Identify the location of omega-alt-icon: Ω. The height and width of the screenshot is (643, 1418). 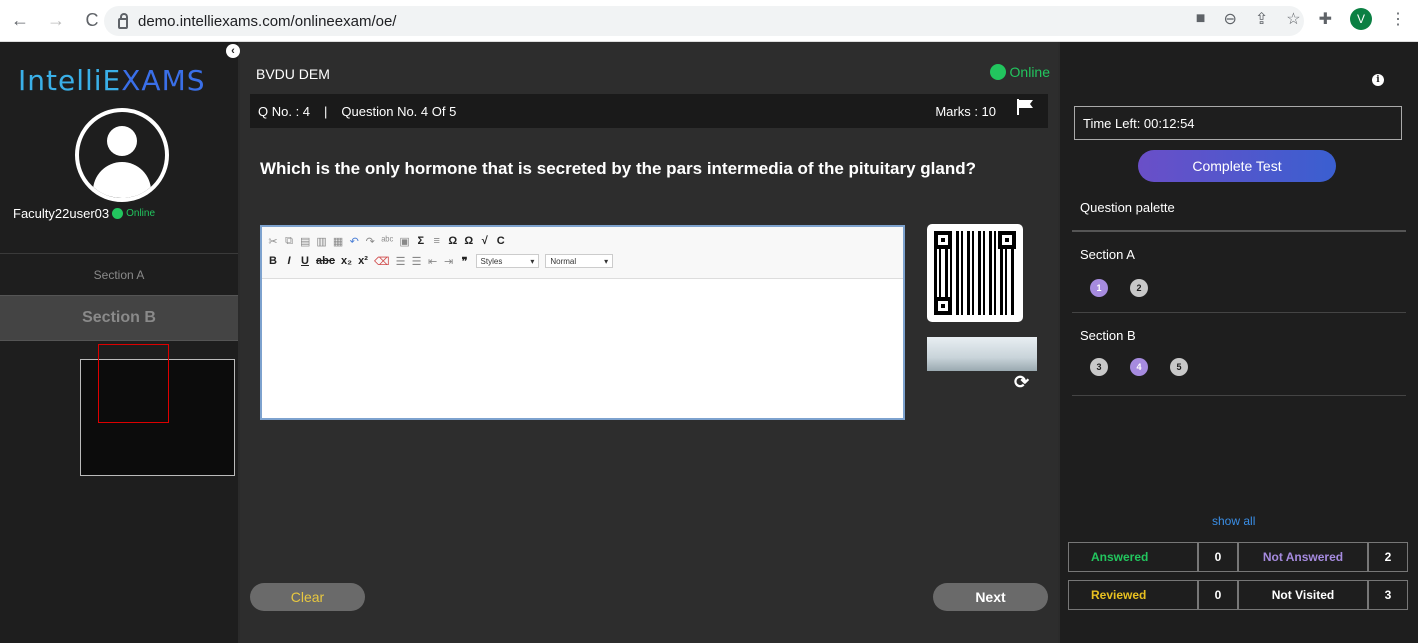
(469, 241).